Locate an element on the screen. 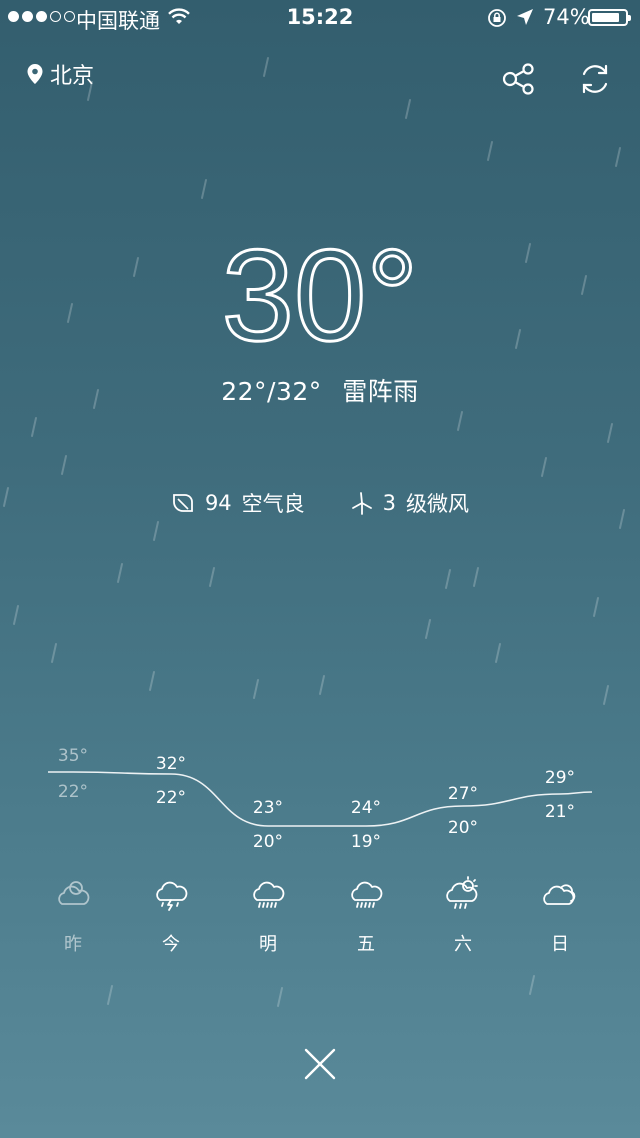 This screenshot has height=1138, width=640. forecast-day-label: 明 is located at coordinates (268, 944).